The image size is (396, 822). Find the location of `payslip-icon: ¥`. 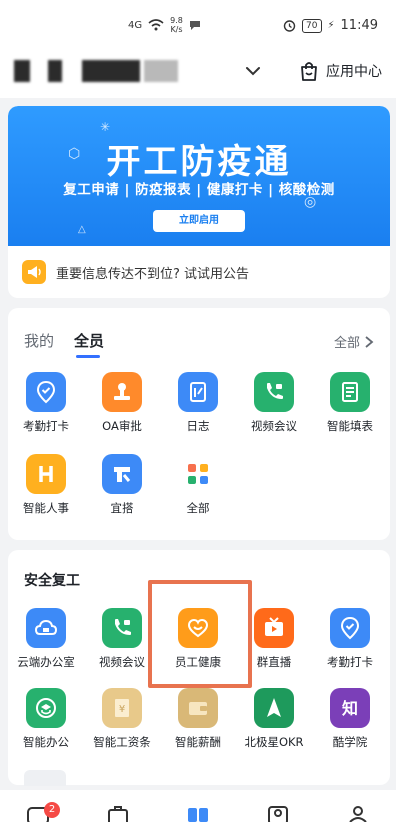

payslip-icon: ¥ is located at coordinates (122, 708).